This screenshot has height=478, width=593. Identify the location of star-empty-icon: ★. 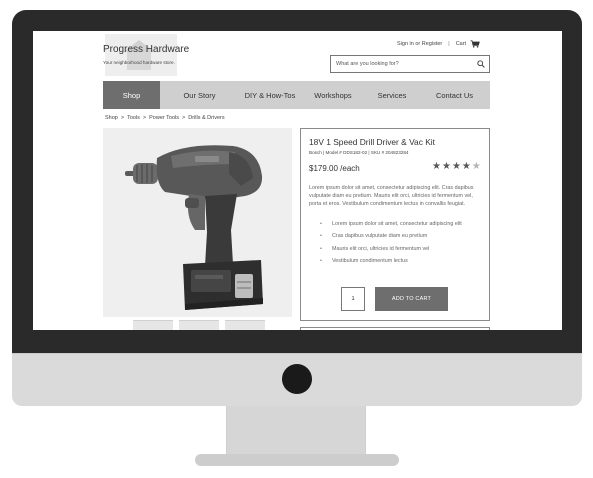
(476, 166).